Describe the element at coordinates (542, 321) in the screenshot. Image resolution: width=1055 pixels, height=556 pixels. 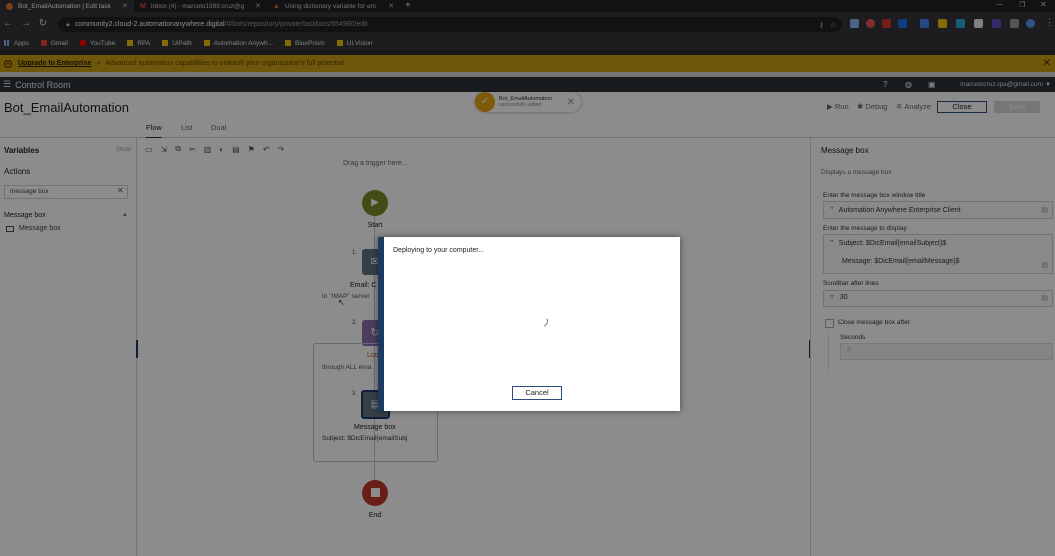
I see `loading-spinner-icon` at that location.